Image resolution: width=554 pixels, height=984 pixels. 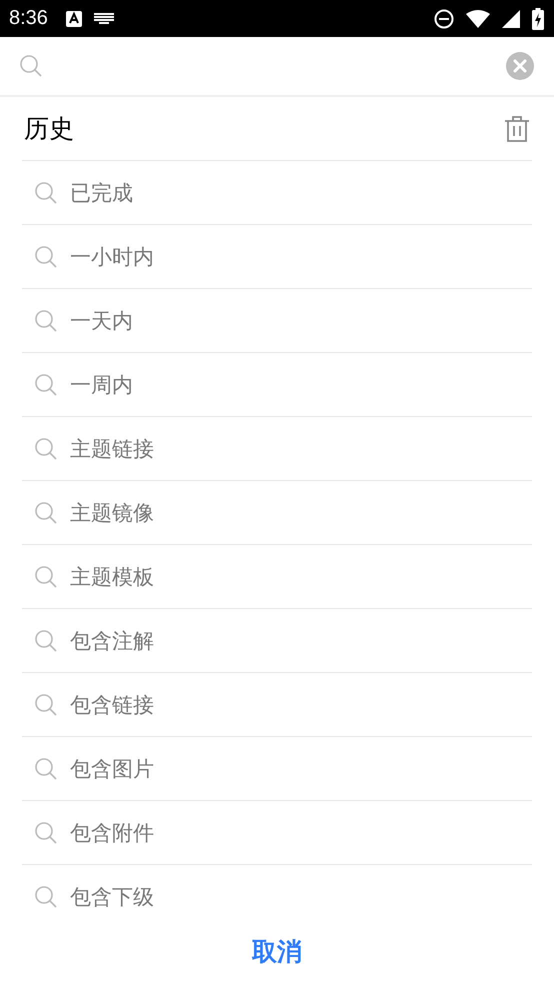 What do you see at coordinates (49, 129) in the screenshot?
I see `history-title: 历史` at bounding box center [49, 129].